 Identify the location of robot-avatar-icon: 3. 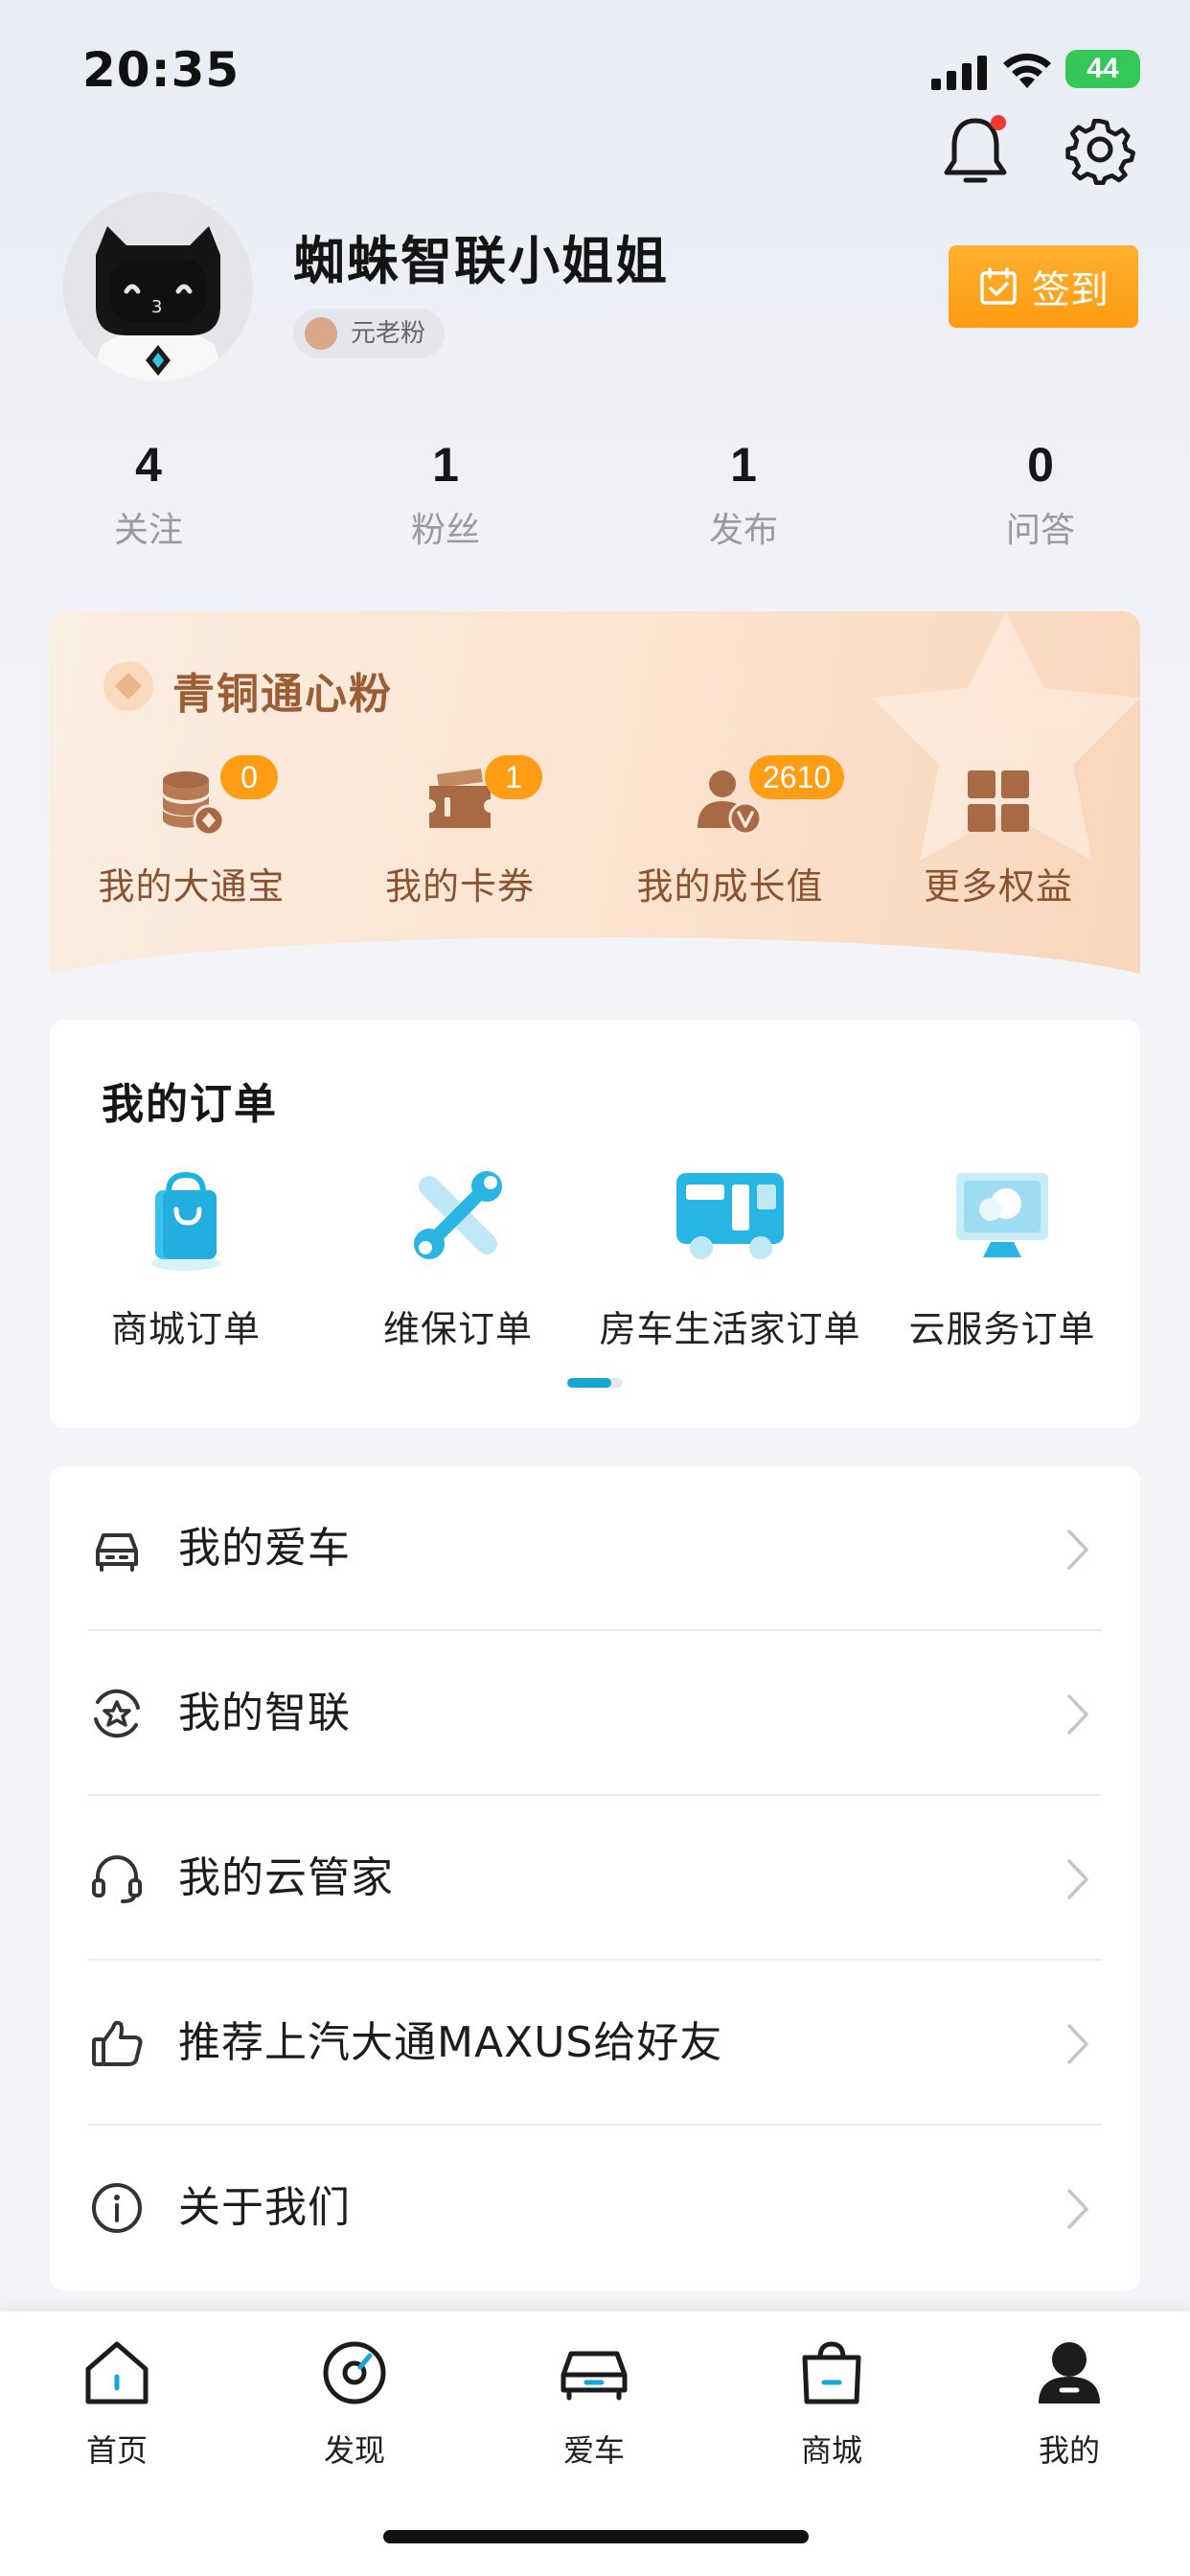
(158, 286).